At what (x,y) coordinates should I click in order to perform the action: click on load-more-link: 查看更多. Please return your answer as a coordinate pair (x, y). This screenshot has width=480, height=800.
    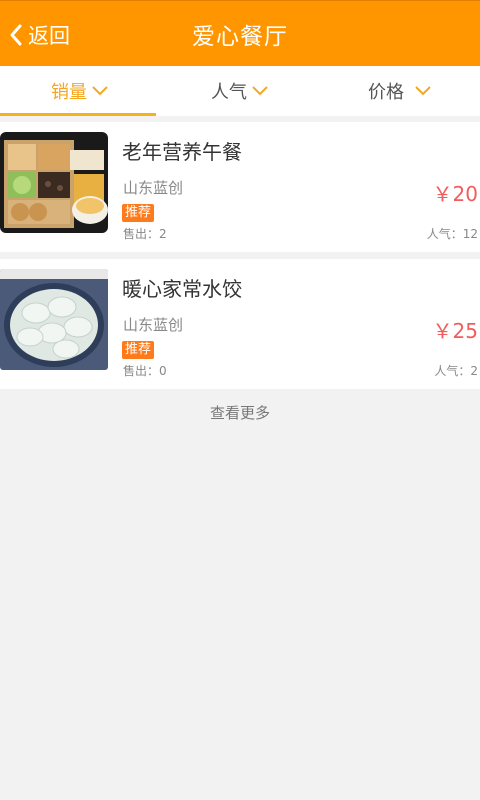
    Looking at the image, I should click on (240, 412).